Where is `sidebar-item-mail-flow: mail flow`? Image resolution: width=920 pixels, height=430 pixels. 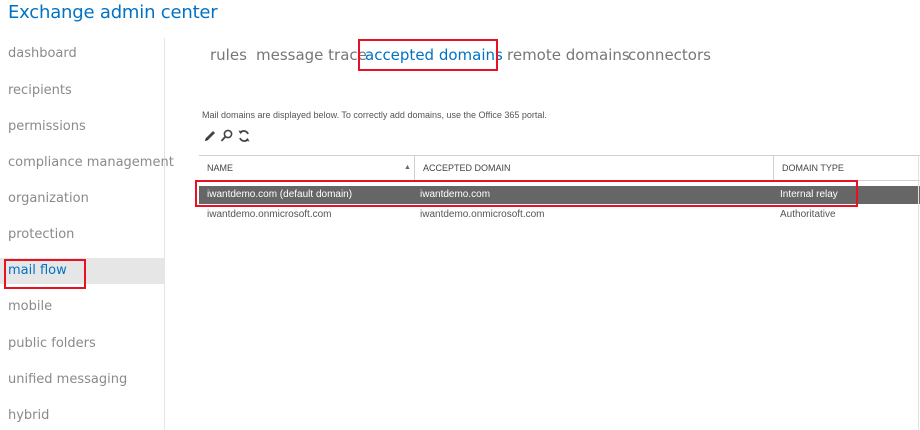
sidebar-item-mail-flow: mail flow is located at coordinates (82, 273).